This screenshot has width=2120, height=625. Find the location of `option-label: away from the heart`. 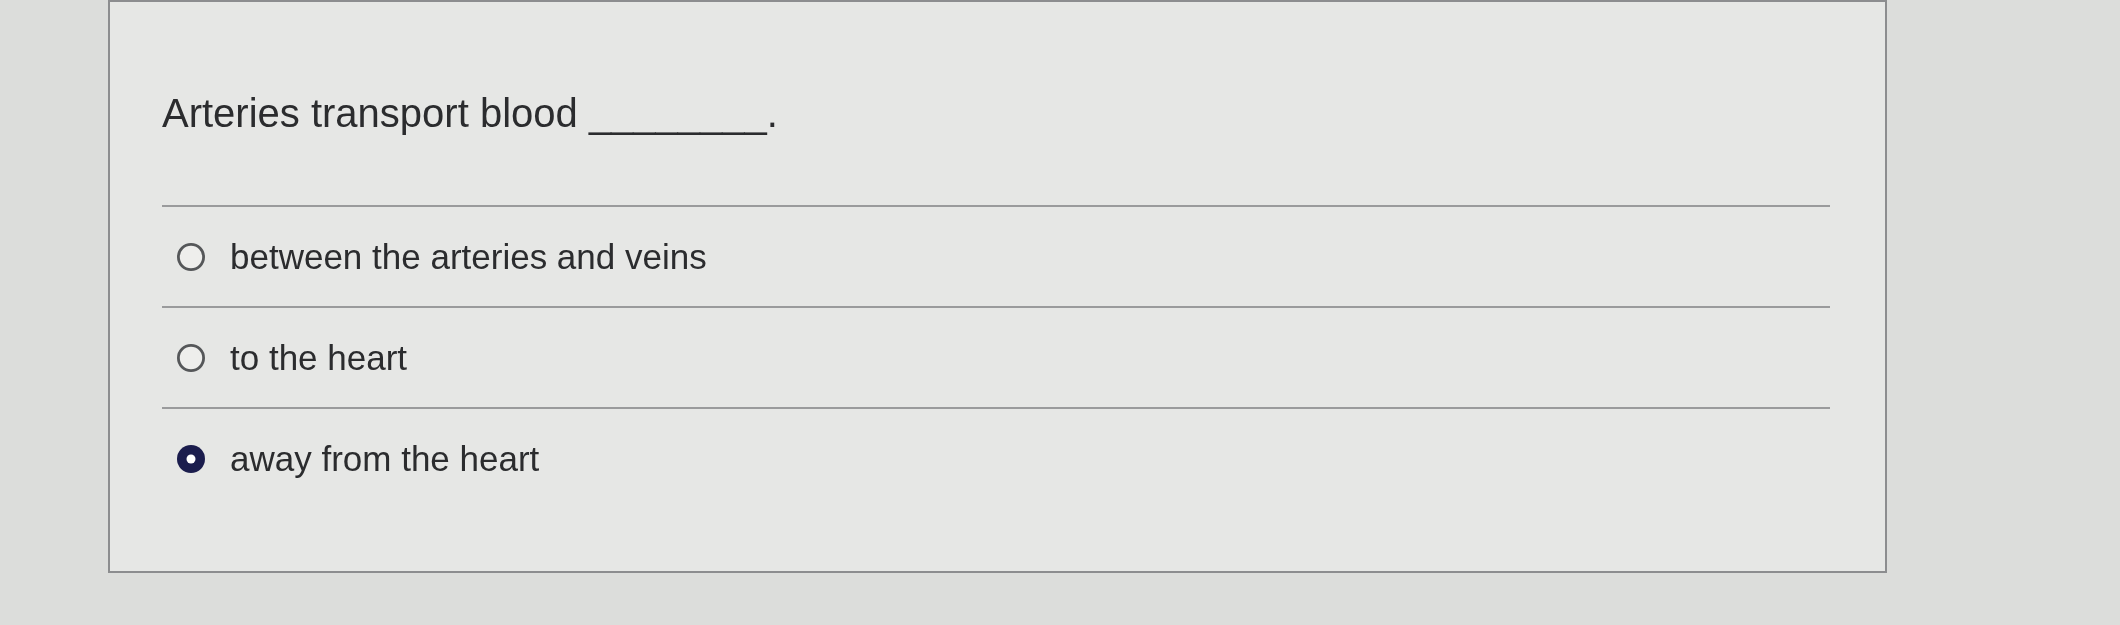

option-label: away from the heart is located at coordinates (385, 458).